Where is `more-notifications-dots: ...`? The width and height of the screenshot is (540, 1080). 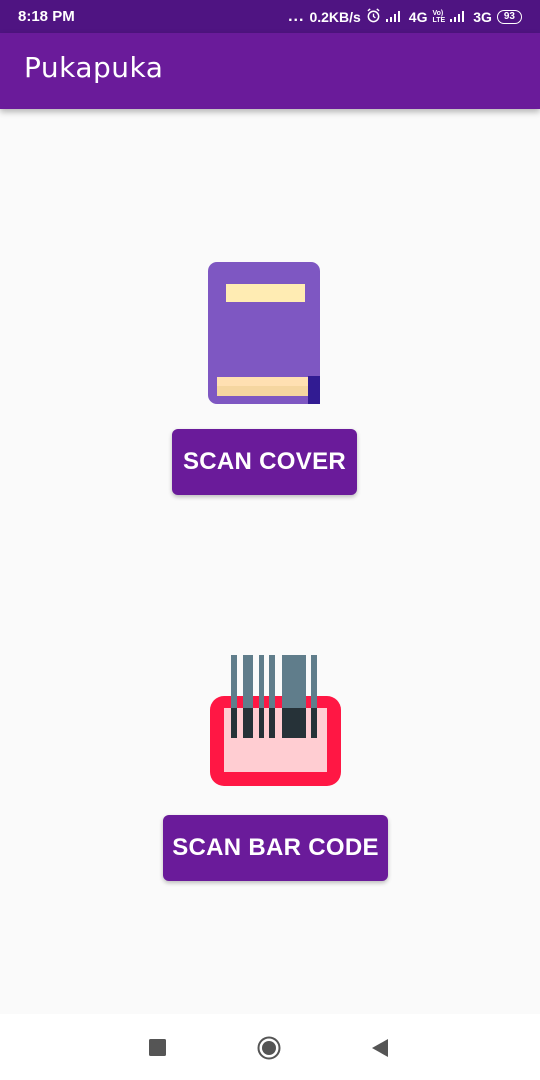
more-notifications-dots: ... is located at coordinates (296, 16).